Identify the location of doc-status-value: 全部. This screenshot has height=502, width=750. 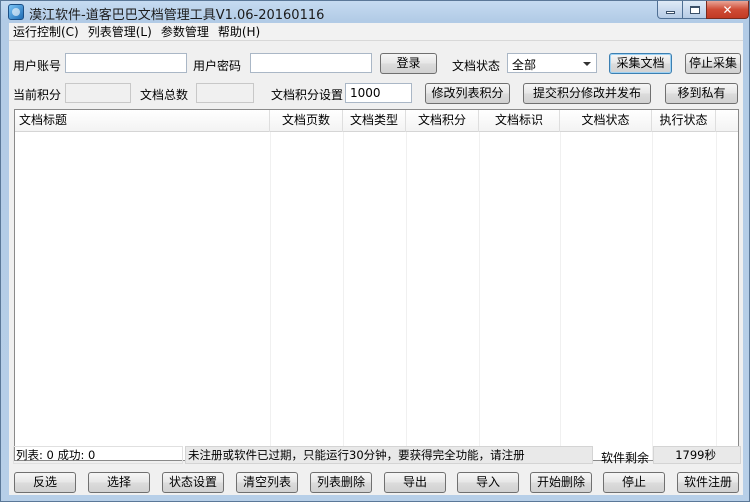
(524, 65).